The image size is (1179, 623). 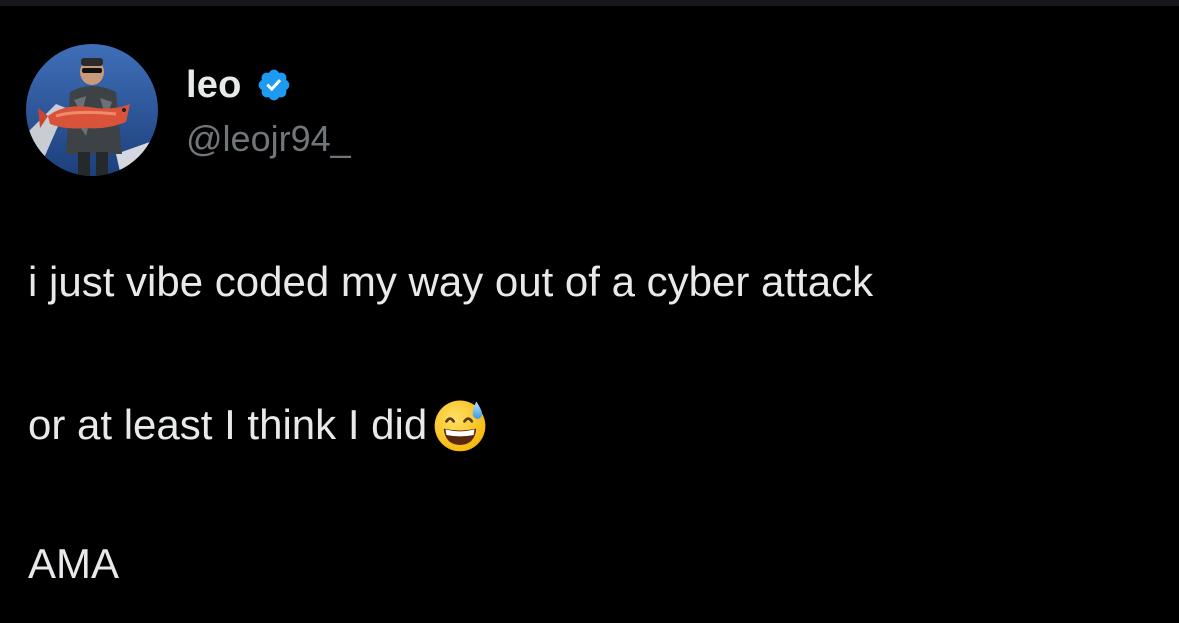 I want to click on tweet-text-line-3: AMA, so click(x=74, y=563).